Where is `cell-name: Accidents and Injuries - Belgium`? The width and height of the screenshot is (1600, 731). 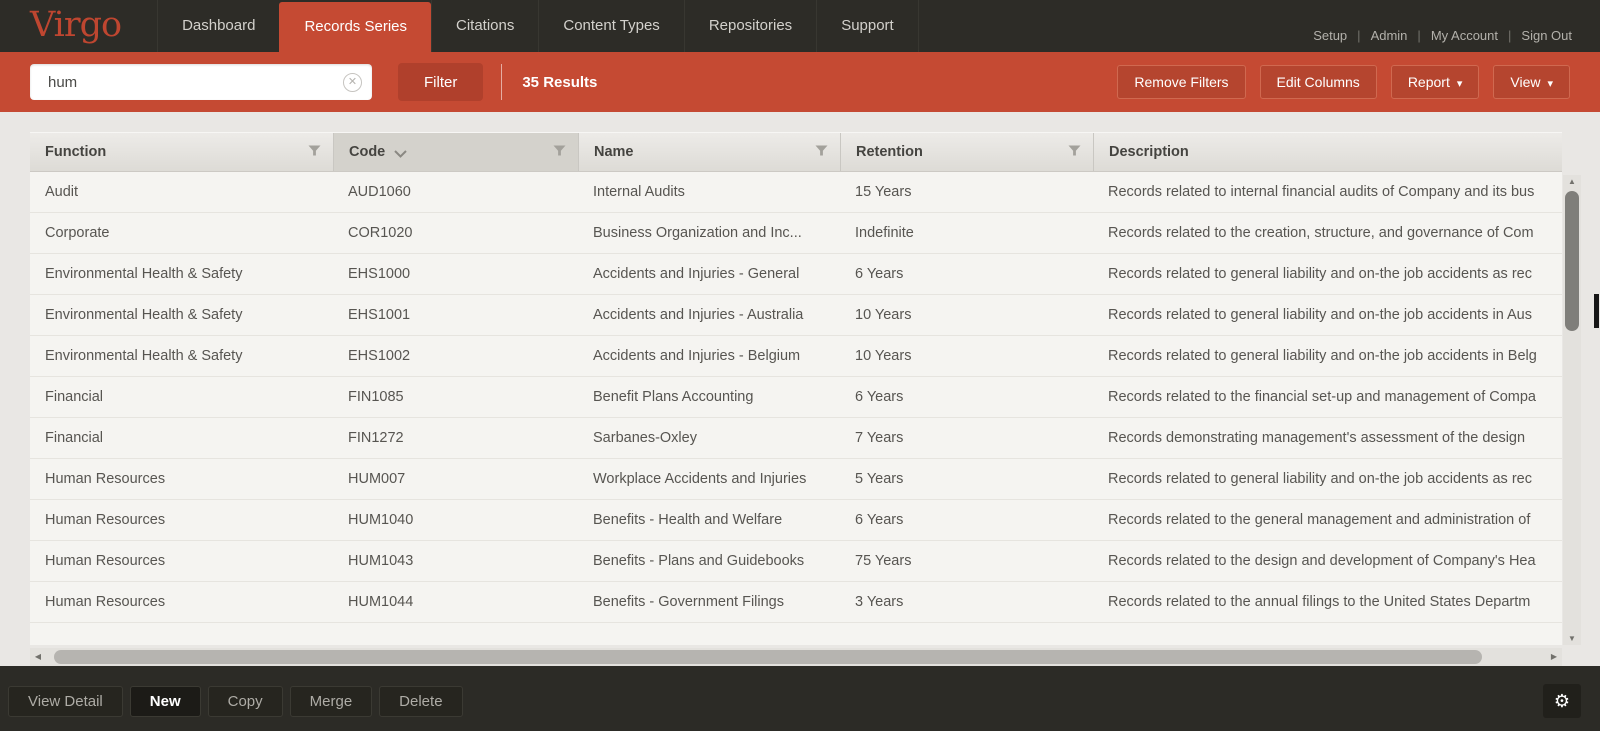 cell-name: Accidents and Injuries - Belgium is located at coordinates (697, 356).